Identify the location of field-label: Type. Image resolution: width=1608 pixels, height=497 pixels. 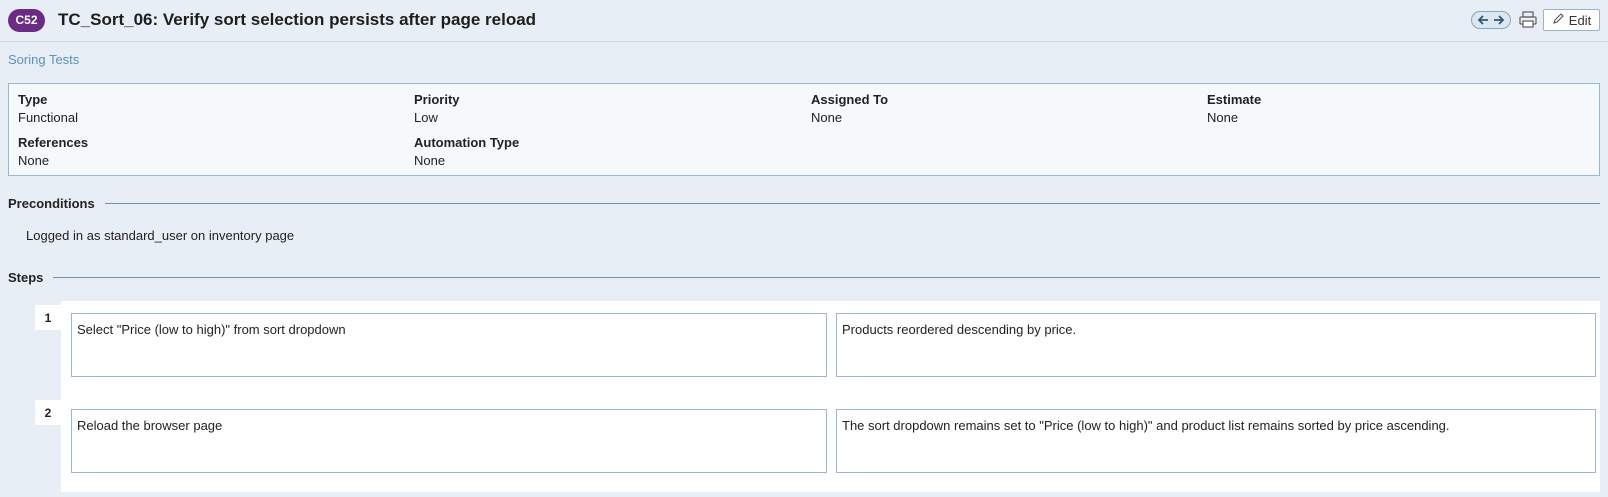
(33, 99).